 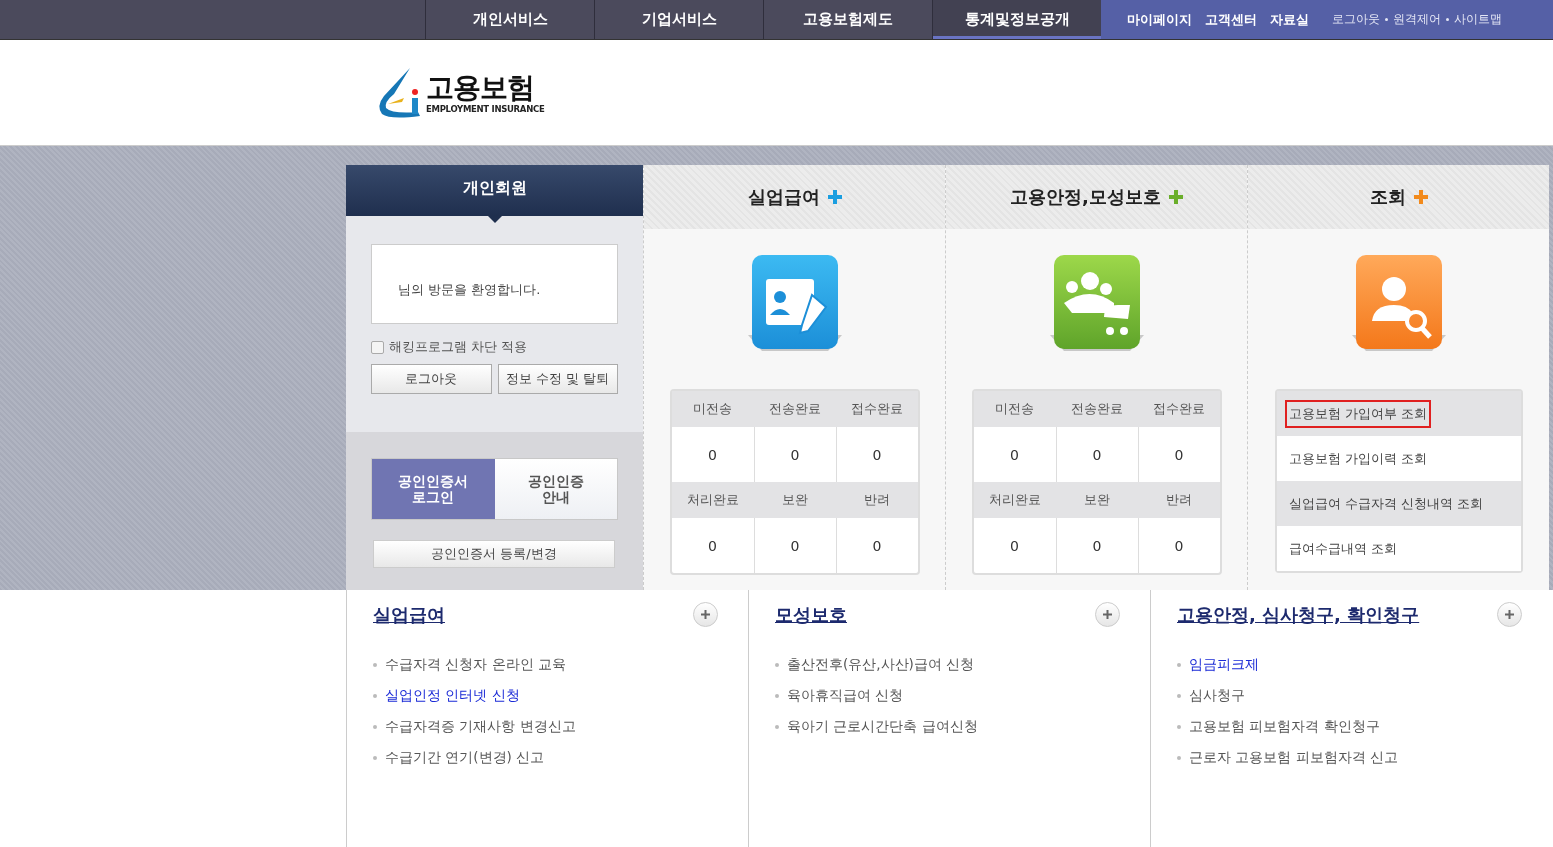 I want to click on section-link: 육아휴직급여 신청, so click(x=947, y=695).